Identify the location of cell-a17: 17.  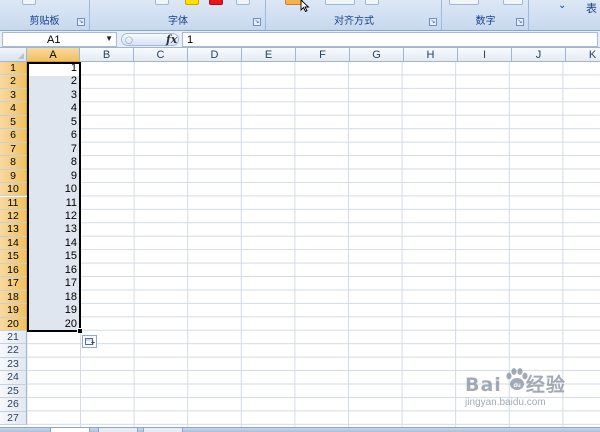
(54, 283).